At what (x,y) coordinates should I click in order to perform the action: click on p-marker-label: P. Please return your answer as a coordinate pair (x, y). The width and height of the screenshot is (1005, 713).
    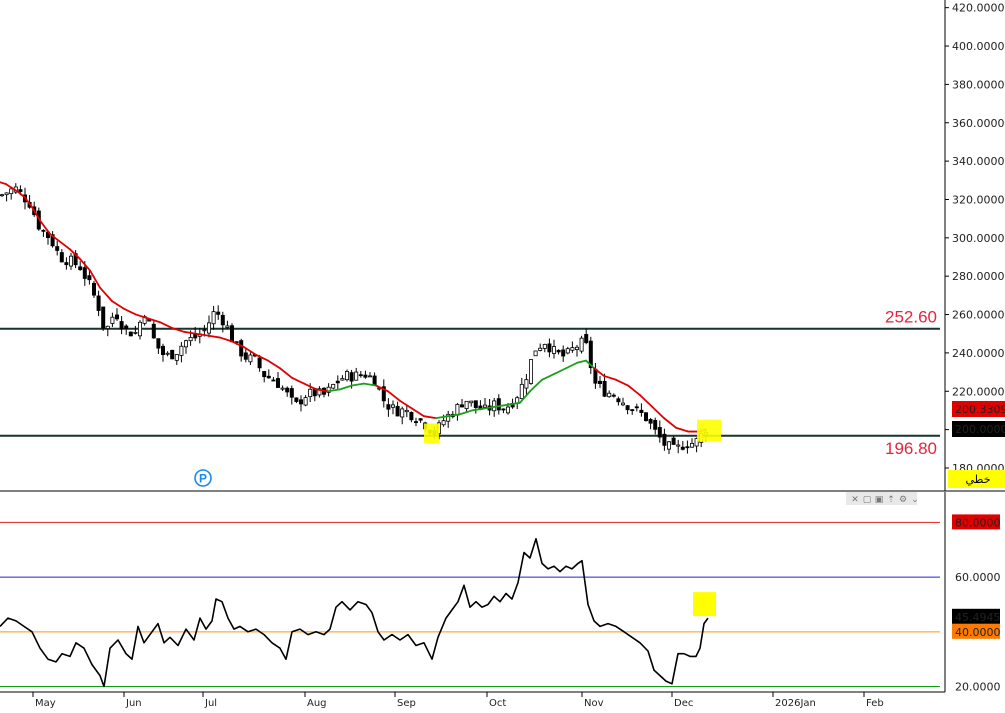
    Looking at the image, I should click on (203, 479).